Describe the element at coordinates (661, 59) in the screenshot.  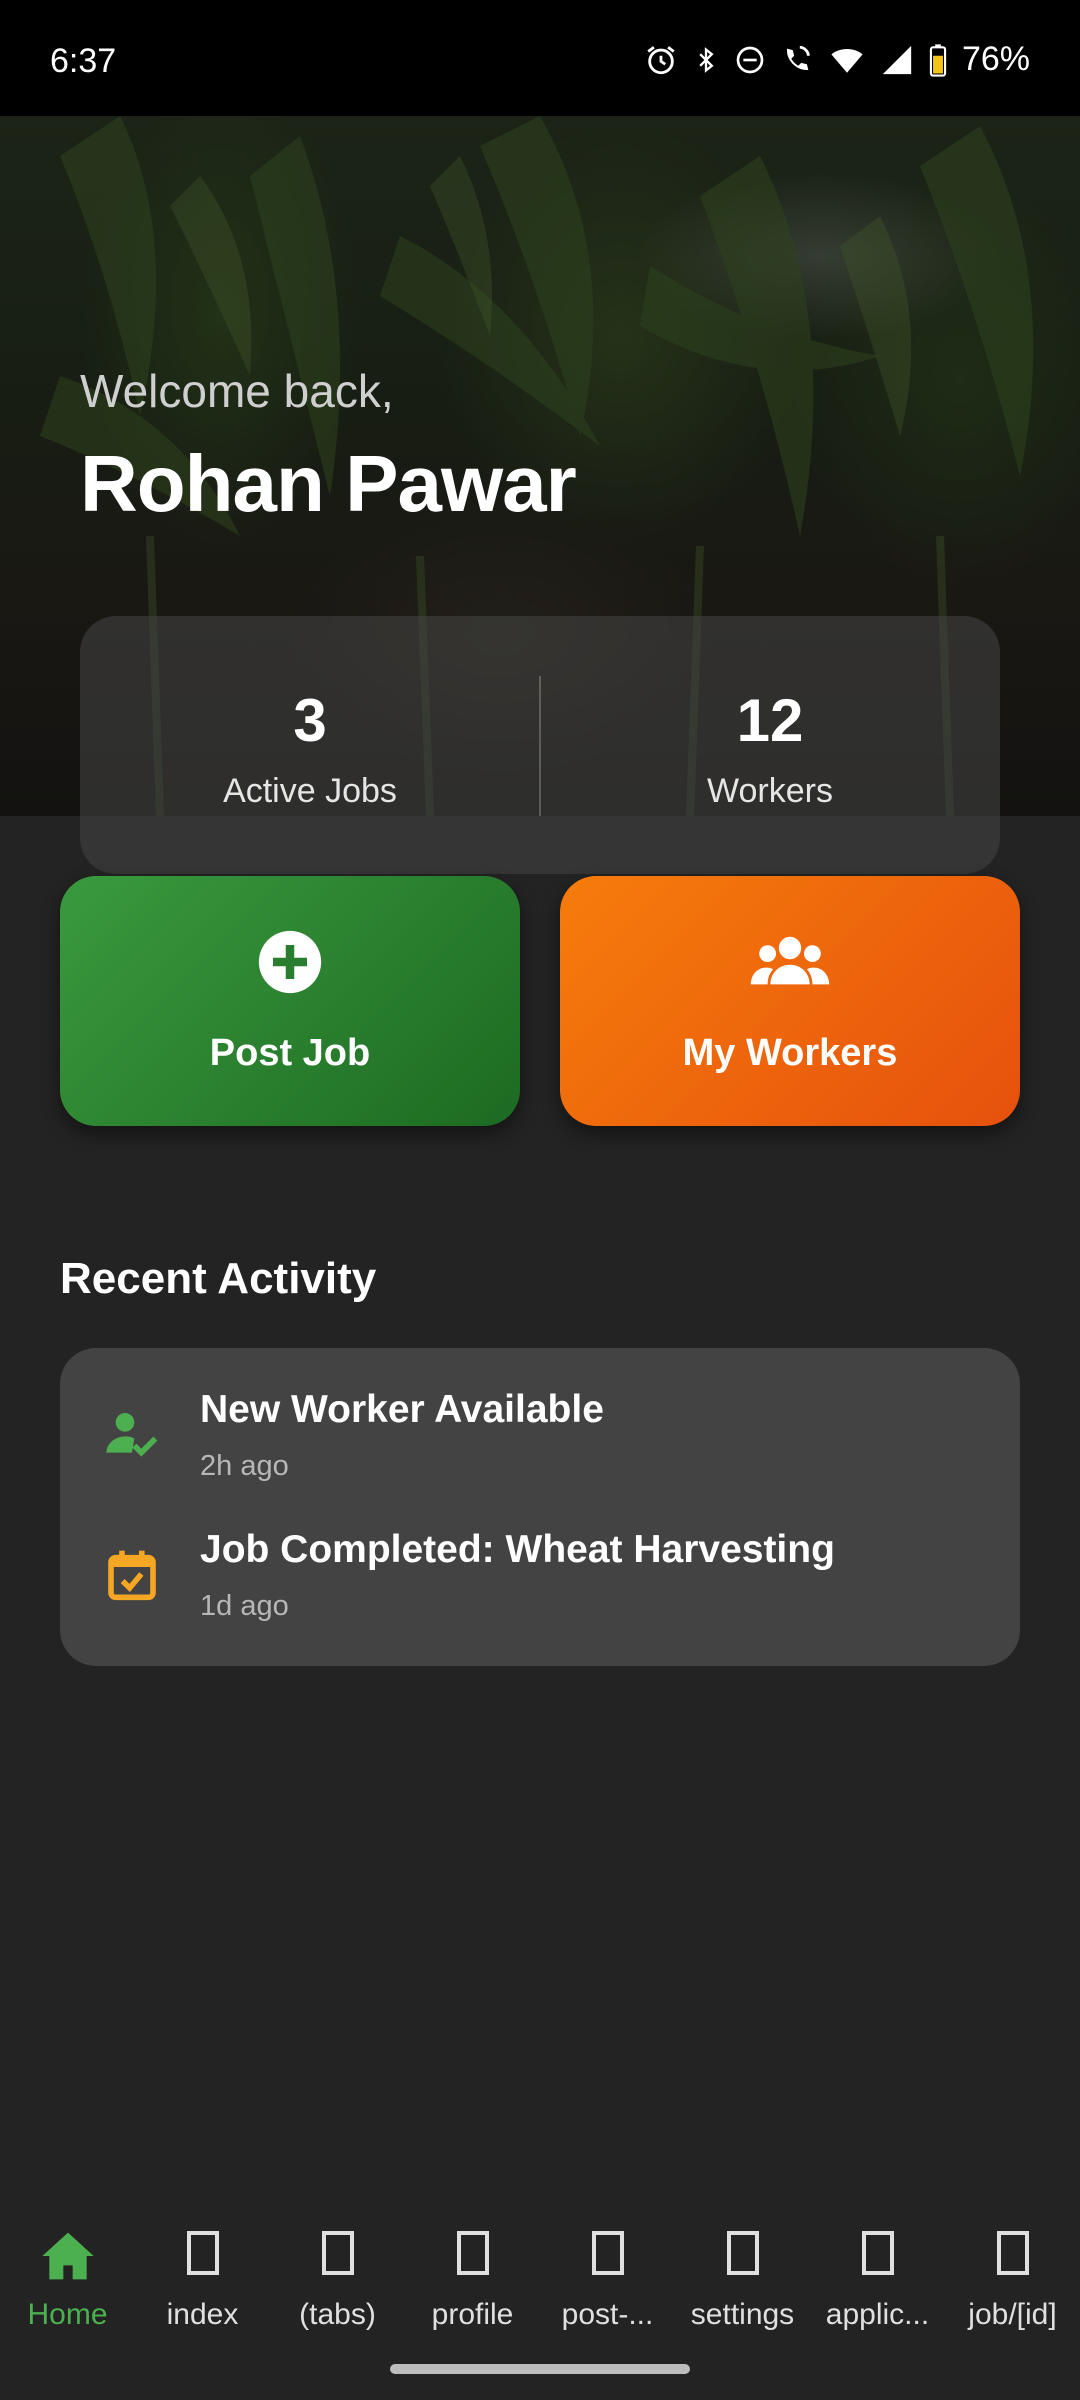
I see `alarm-icon` at that location.